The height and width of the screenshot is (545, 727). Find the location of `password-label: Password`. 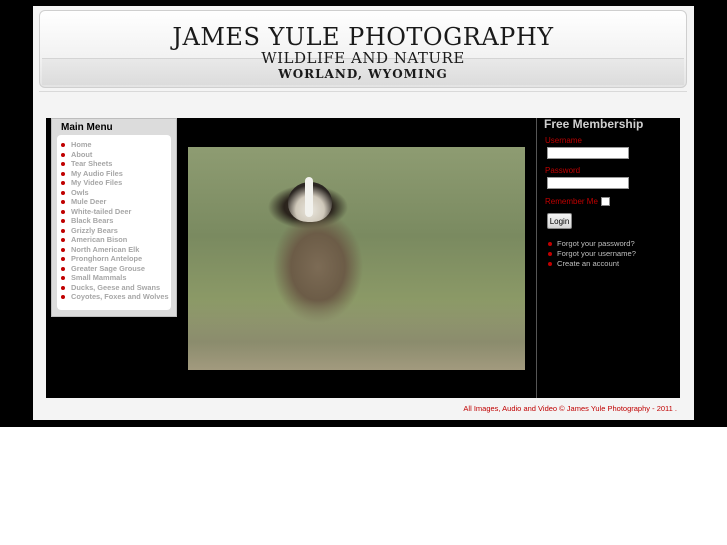

password-label: Password is located at coordinates (563, 170).